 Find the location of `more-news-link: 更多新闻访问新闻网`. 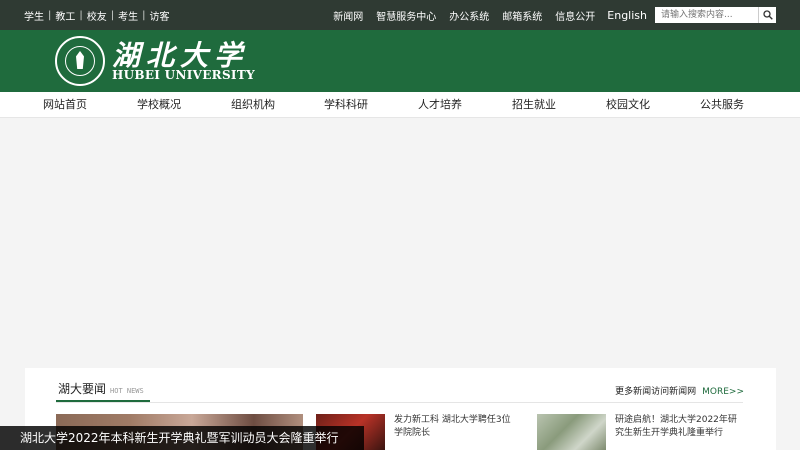

more-news-link: 更多新闻访问新闻网 is located at coordinates (655, 392).